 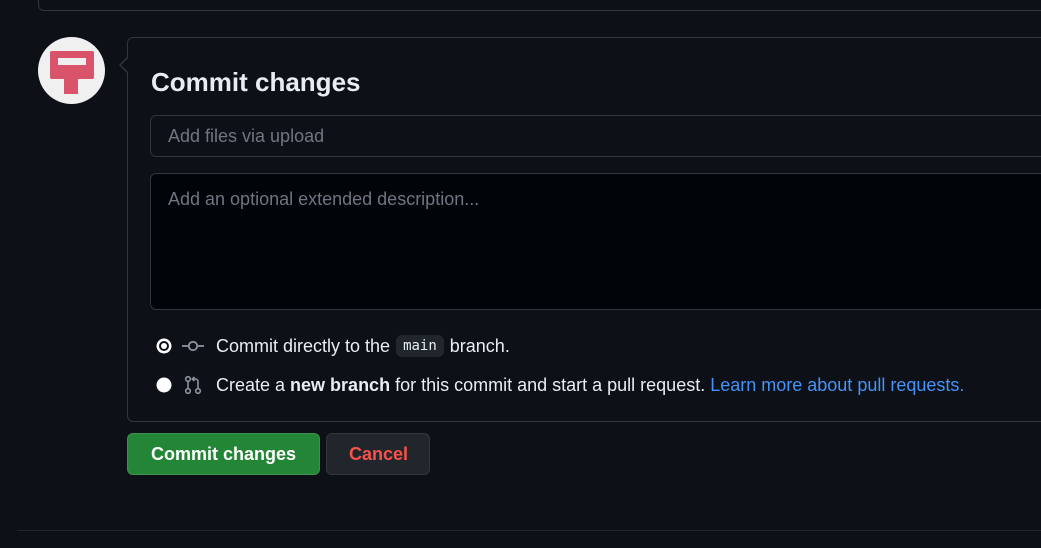 What do you see at coordinates (378, 454) in the screenshot?
I see `cancel-button: Cancel` at bounding box center [378, 454].